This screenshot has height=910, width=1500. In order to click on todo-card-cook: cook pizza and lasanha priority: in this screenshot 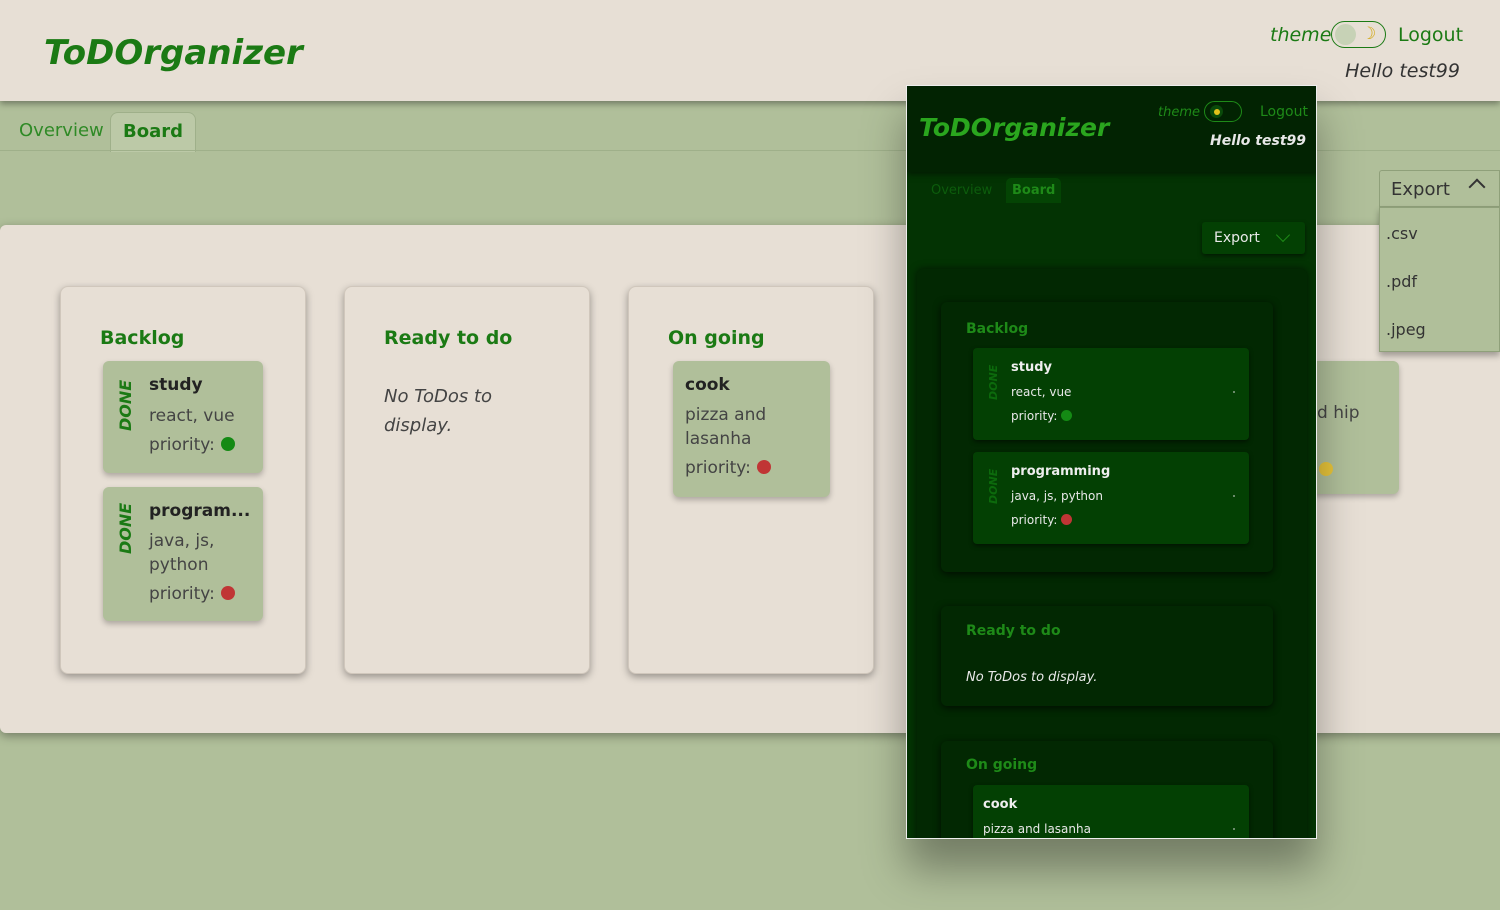, I will do `click(751, 429)`.